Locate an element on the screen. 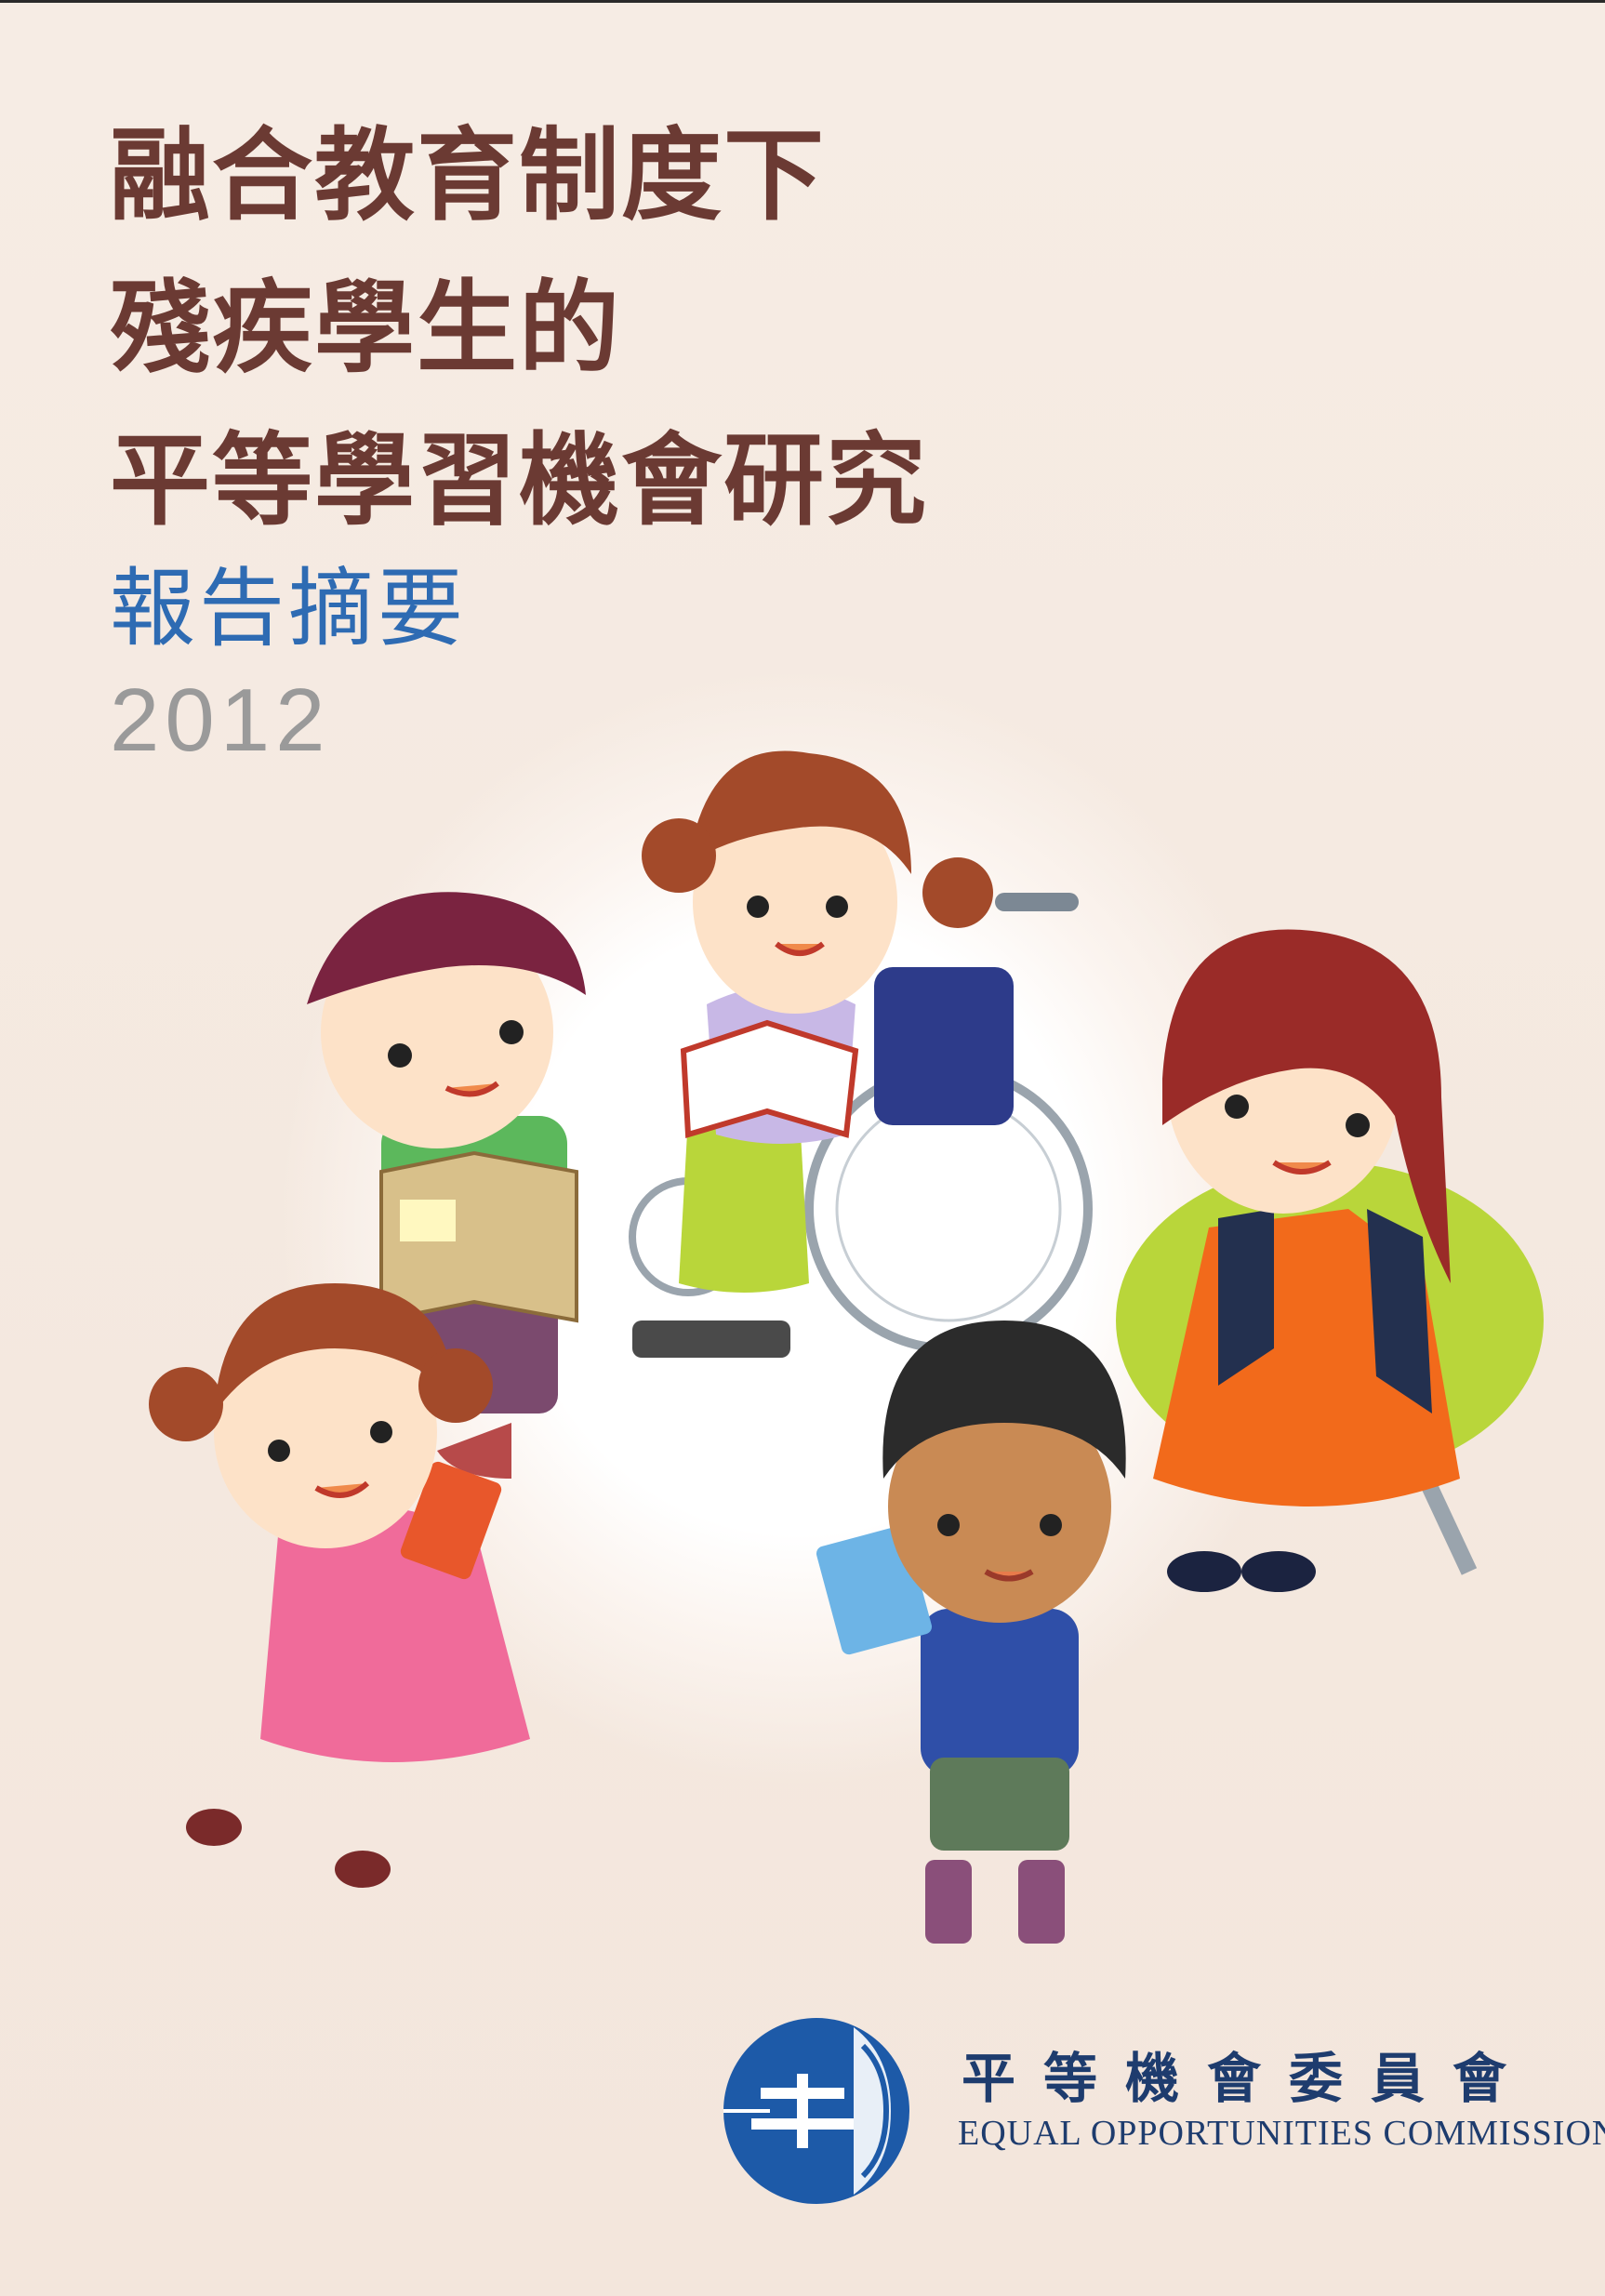 The width and height of the screenshot is (1605, 2296). boy-curly-hair is located at coordinates (971, 1632).